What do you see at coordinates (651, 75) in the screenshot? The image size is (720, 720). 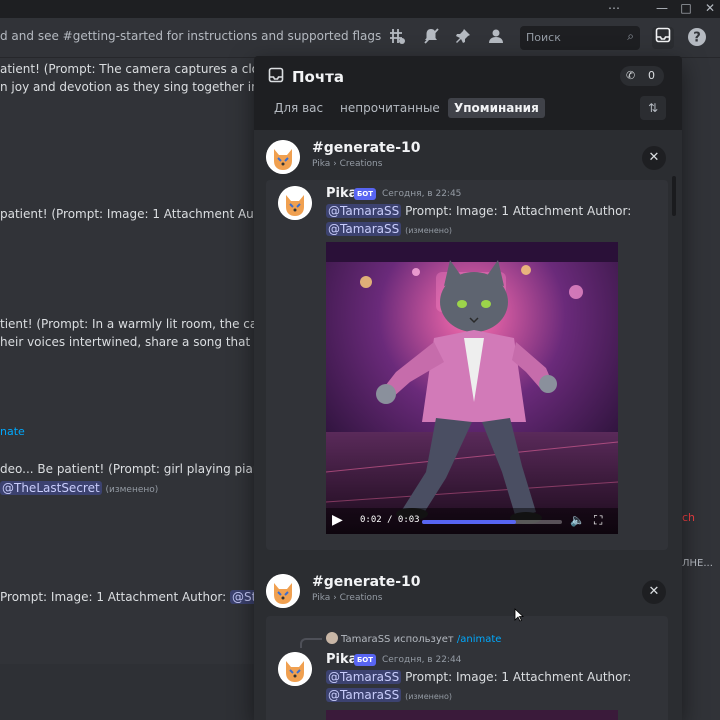 I see `mention-count: 0` at bounding box center [651, 75].